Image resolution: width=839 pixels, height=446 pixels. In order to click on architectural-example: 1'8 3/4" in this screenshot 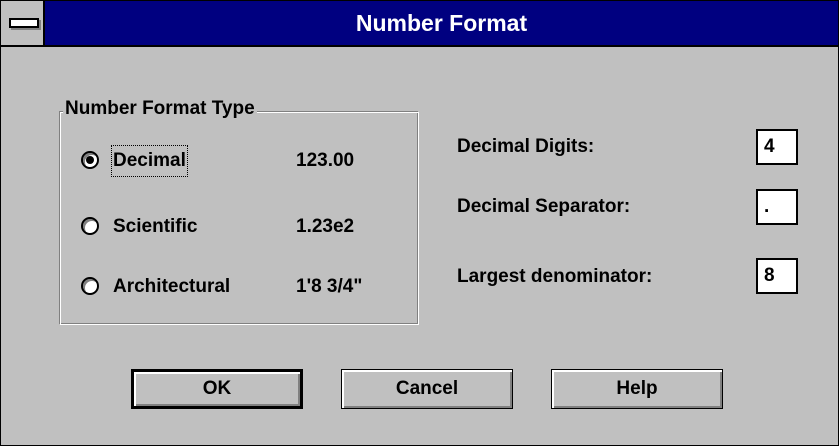, I will do `click(329, 286)`.